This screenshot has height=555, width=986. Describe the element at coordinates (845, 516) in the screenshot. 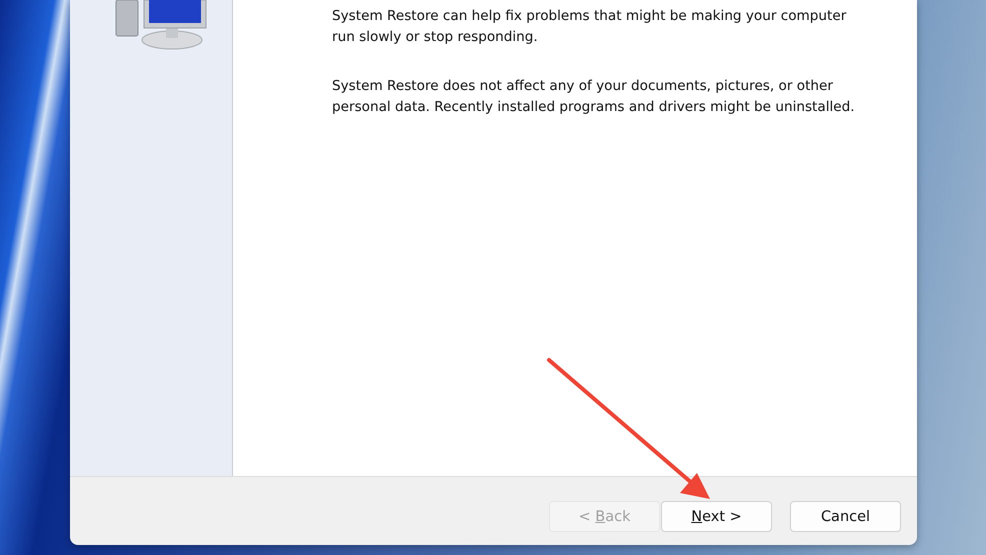

I see `cancel-button: Cancel` at that location.